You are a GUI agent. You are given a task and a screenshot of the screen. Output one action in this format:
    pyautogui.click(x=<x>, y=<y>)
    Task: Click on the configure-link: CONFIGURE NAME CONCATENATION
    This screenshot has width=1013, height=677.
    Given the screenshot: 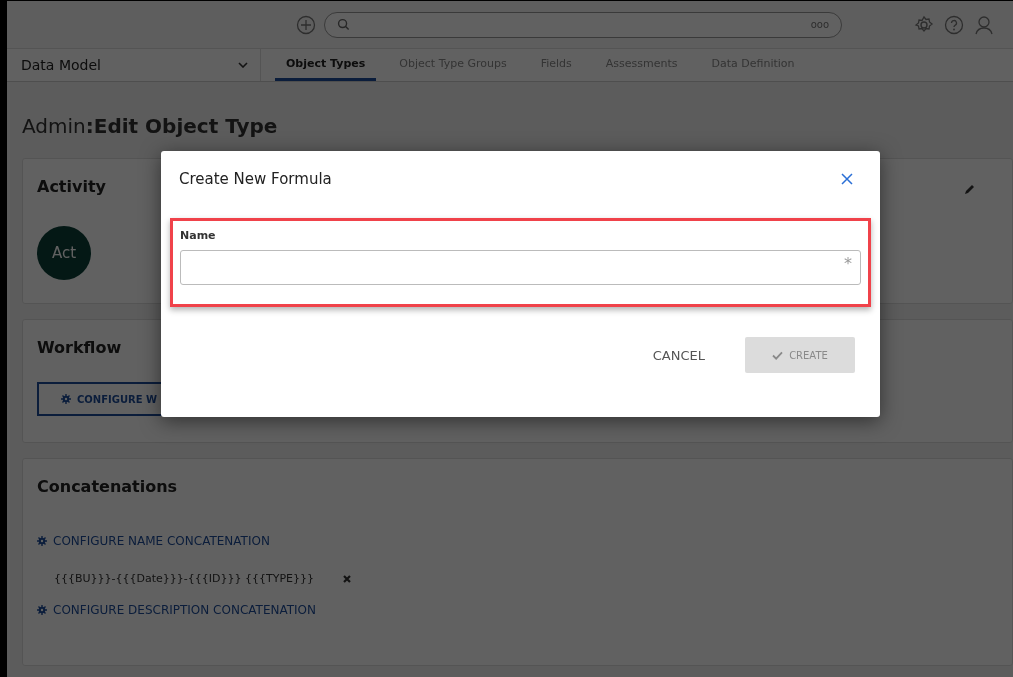 What is the action you would take?
    pyautogui.click(x=153, y=541)
    